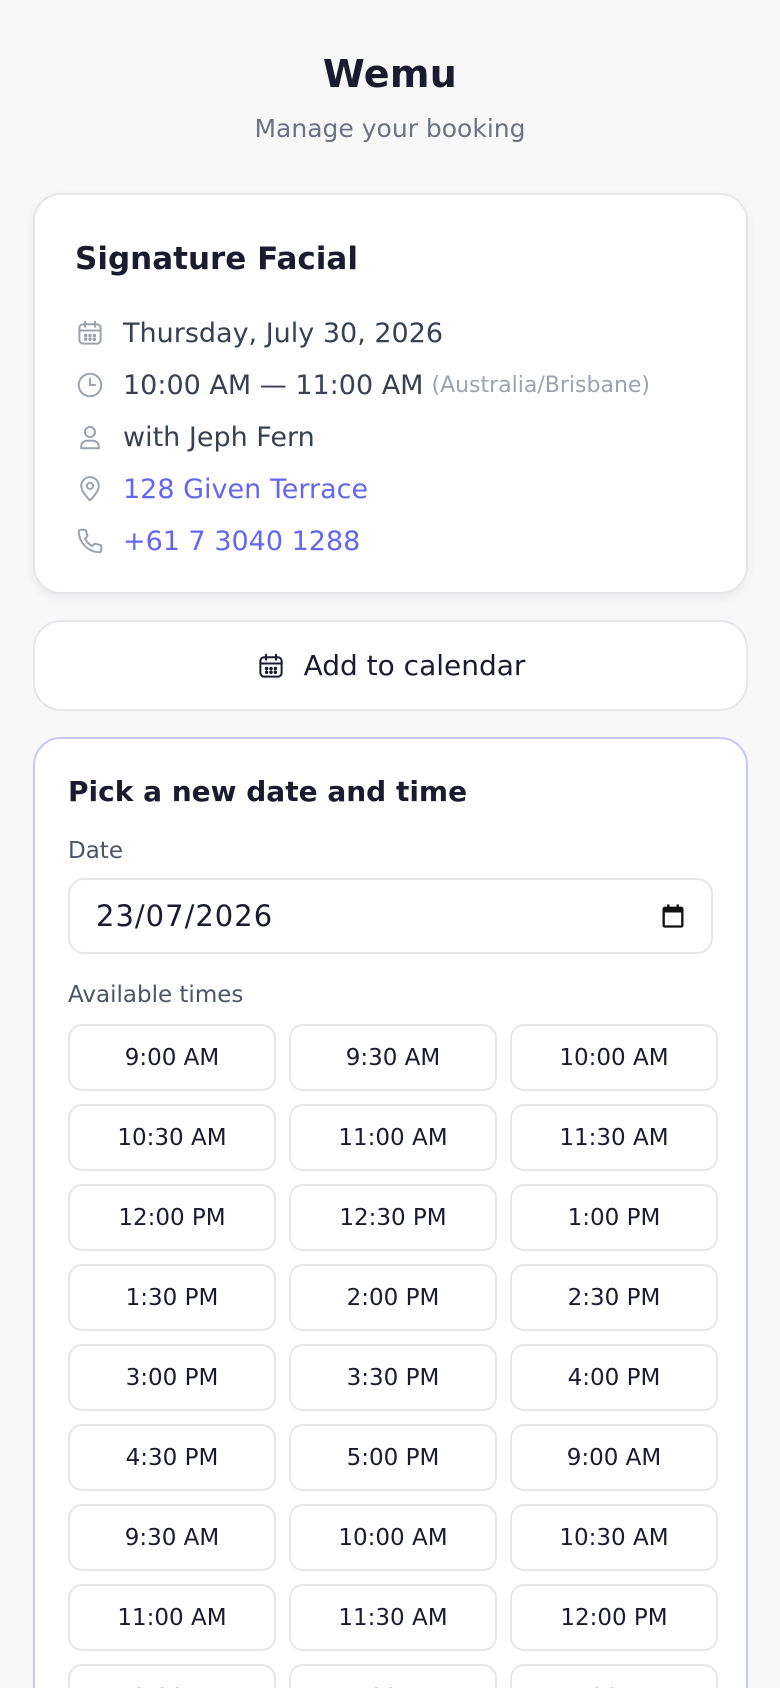  I want to click on brand-title: Wemu, so click(390, 74).